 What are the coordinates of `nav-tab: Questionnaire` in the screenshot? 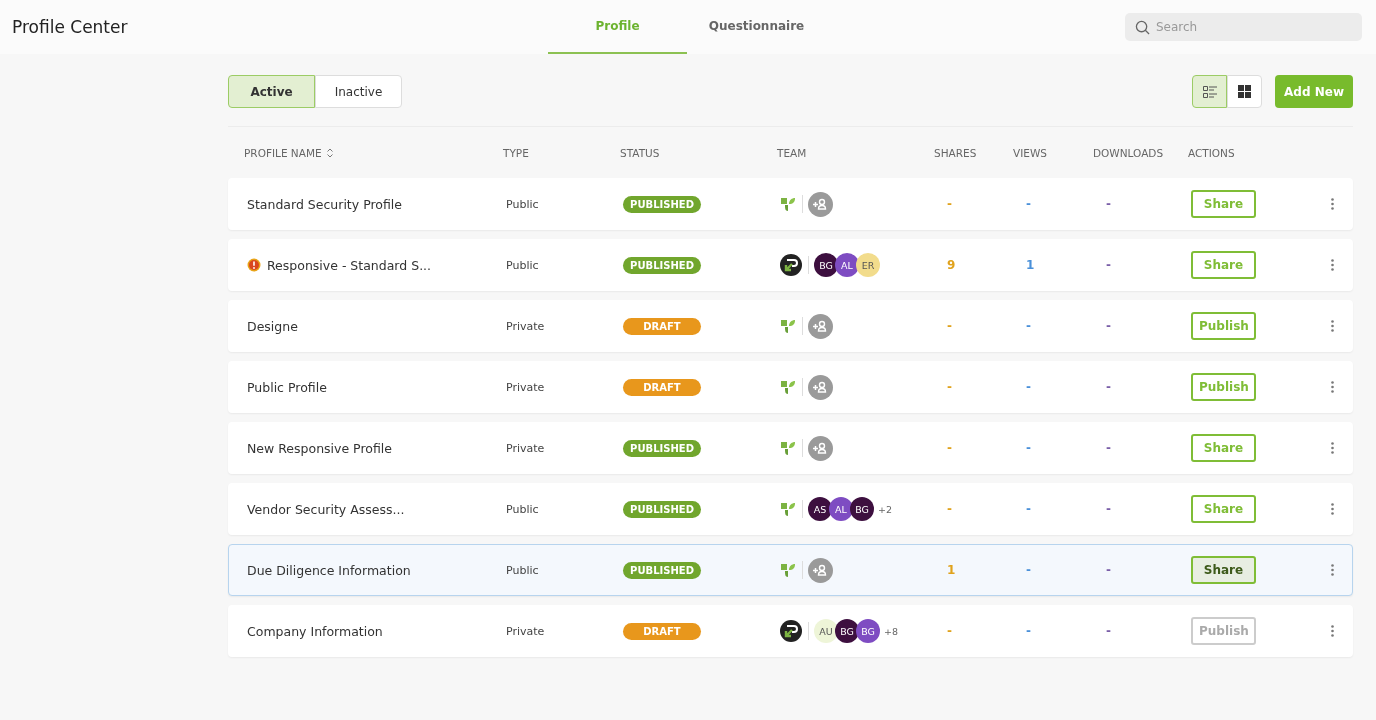 It's located at (756, 27).